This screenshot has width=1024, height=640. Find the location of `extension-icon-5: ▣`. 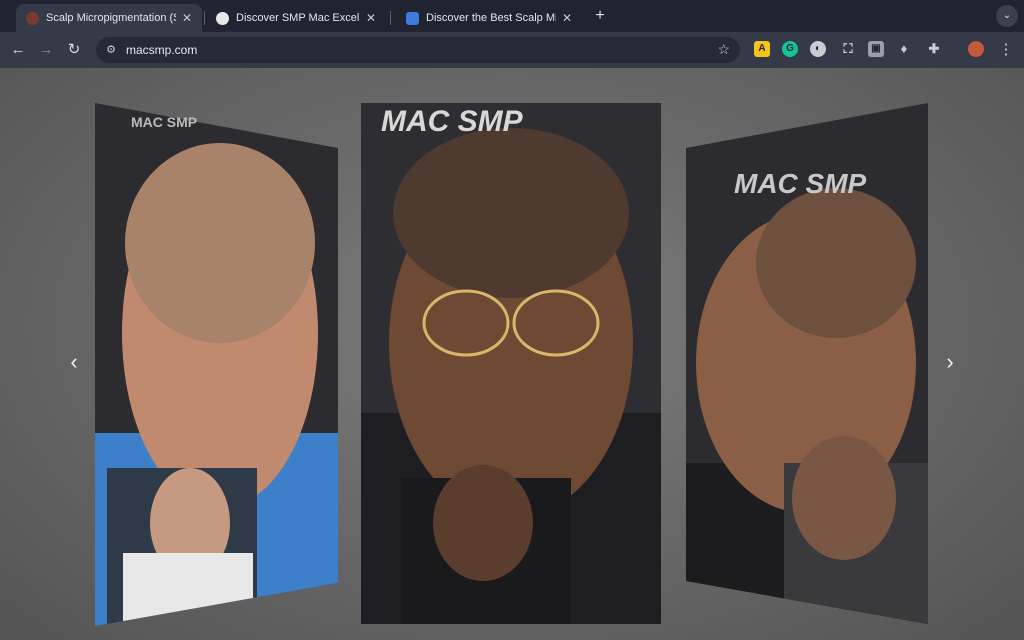

extension-icon-5: ▣ is located at coordinates (876, 49).